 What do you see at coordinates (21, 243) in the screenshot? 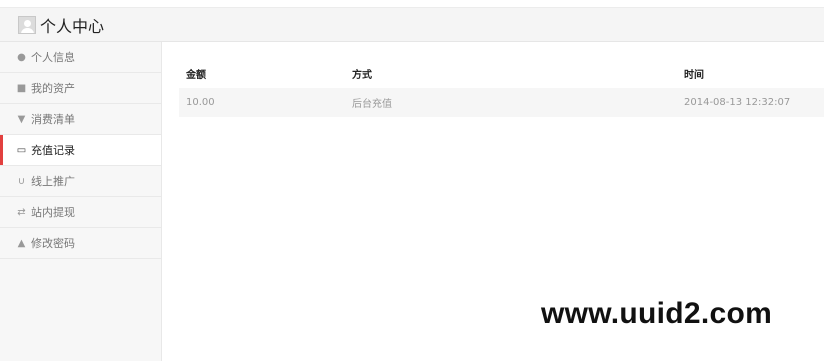
I see `lock-icon: ▲` at bounding box center [21, 243].